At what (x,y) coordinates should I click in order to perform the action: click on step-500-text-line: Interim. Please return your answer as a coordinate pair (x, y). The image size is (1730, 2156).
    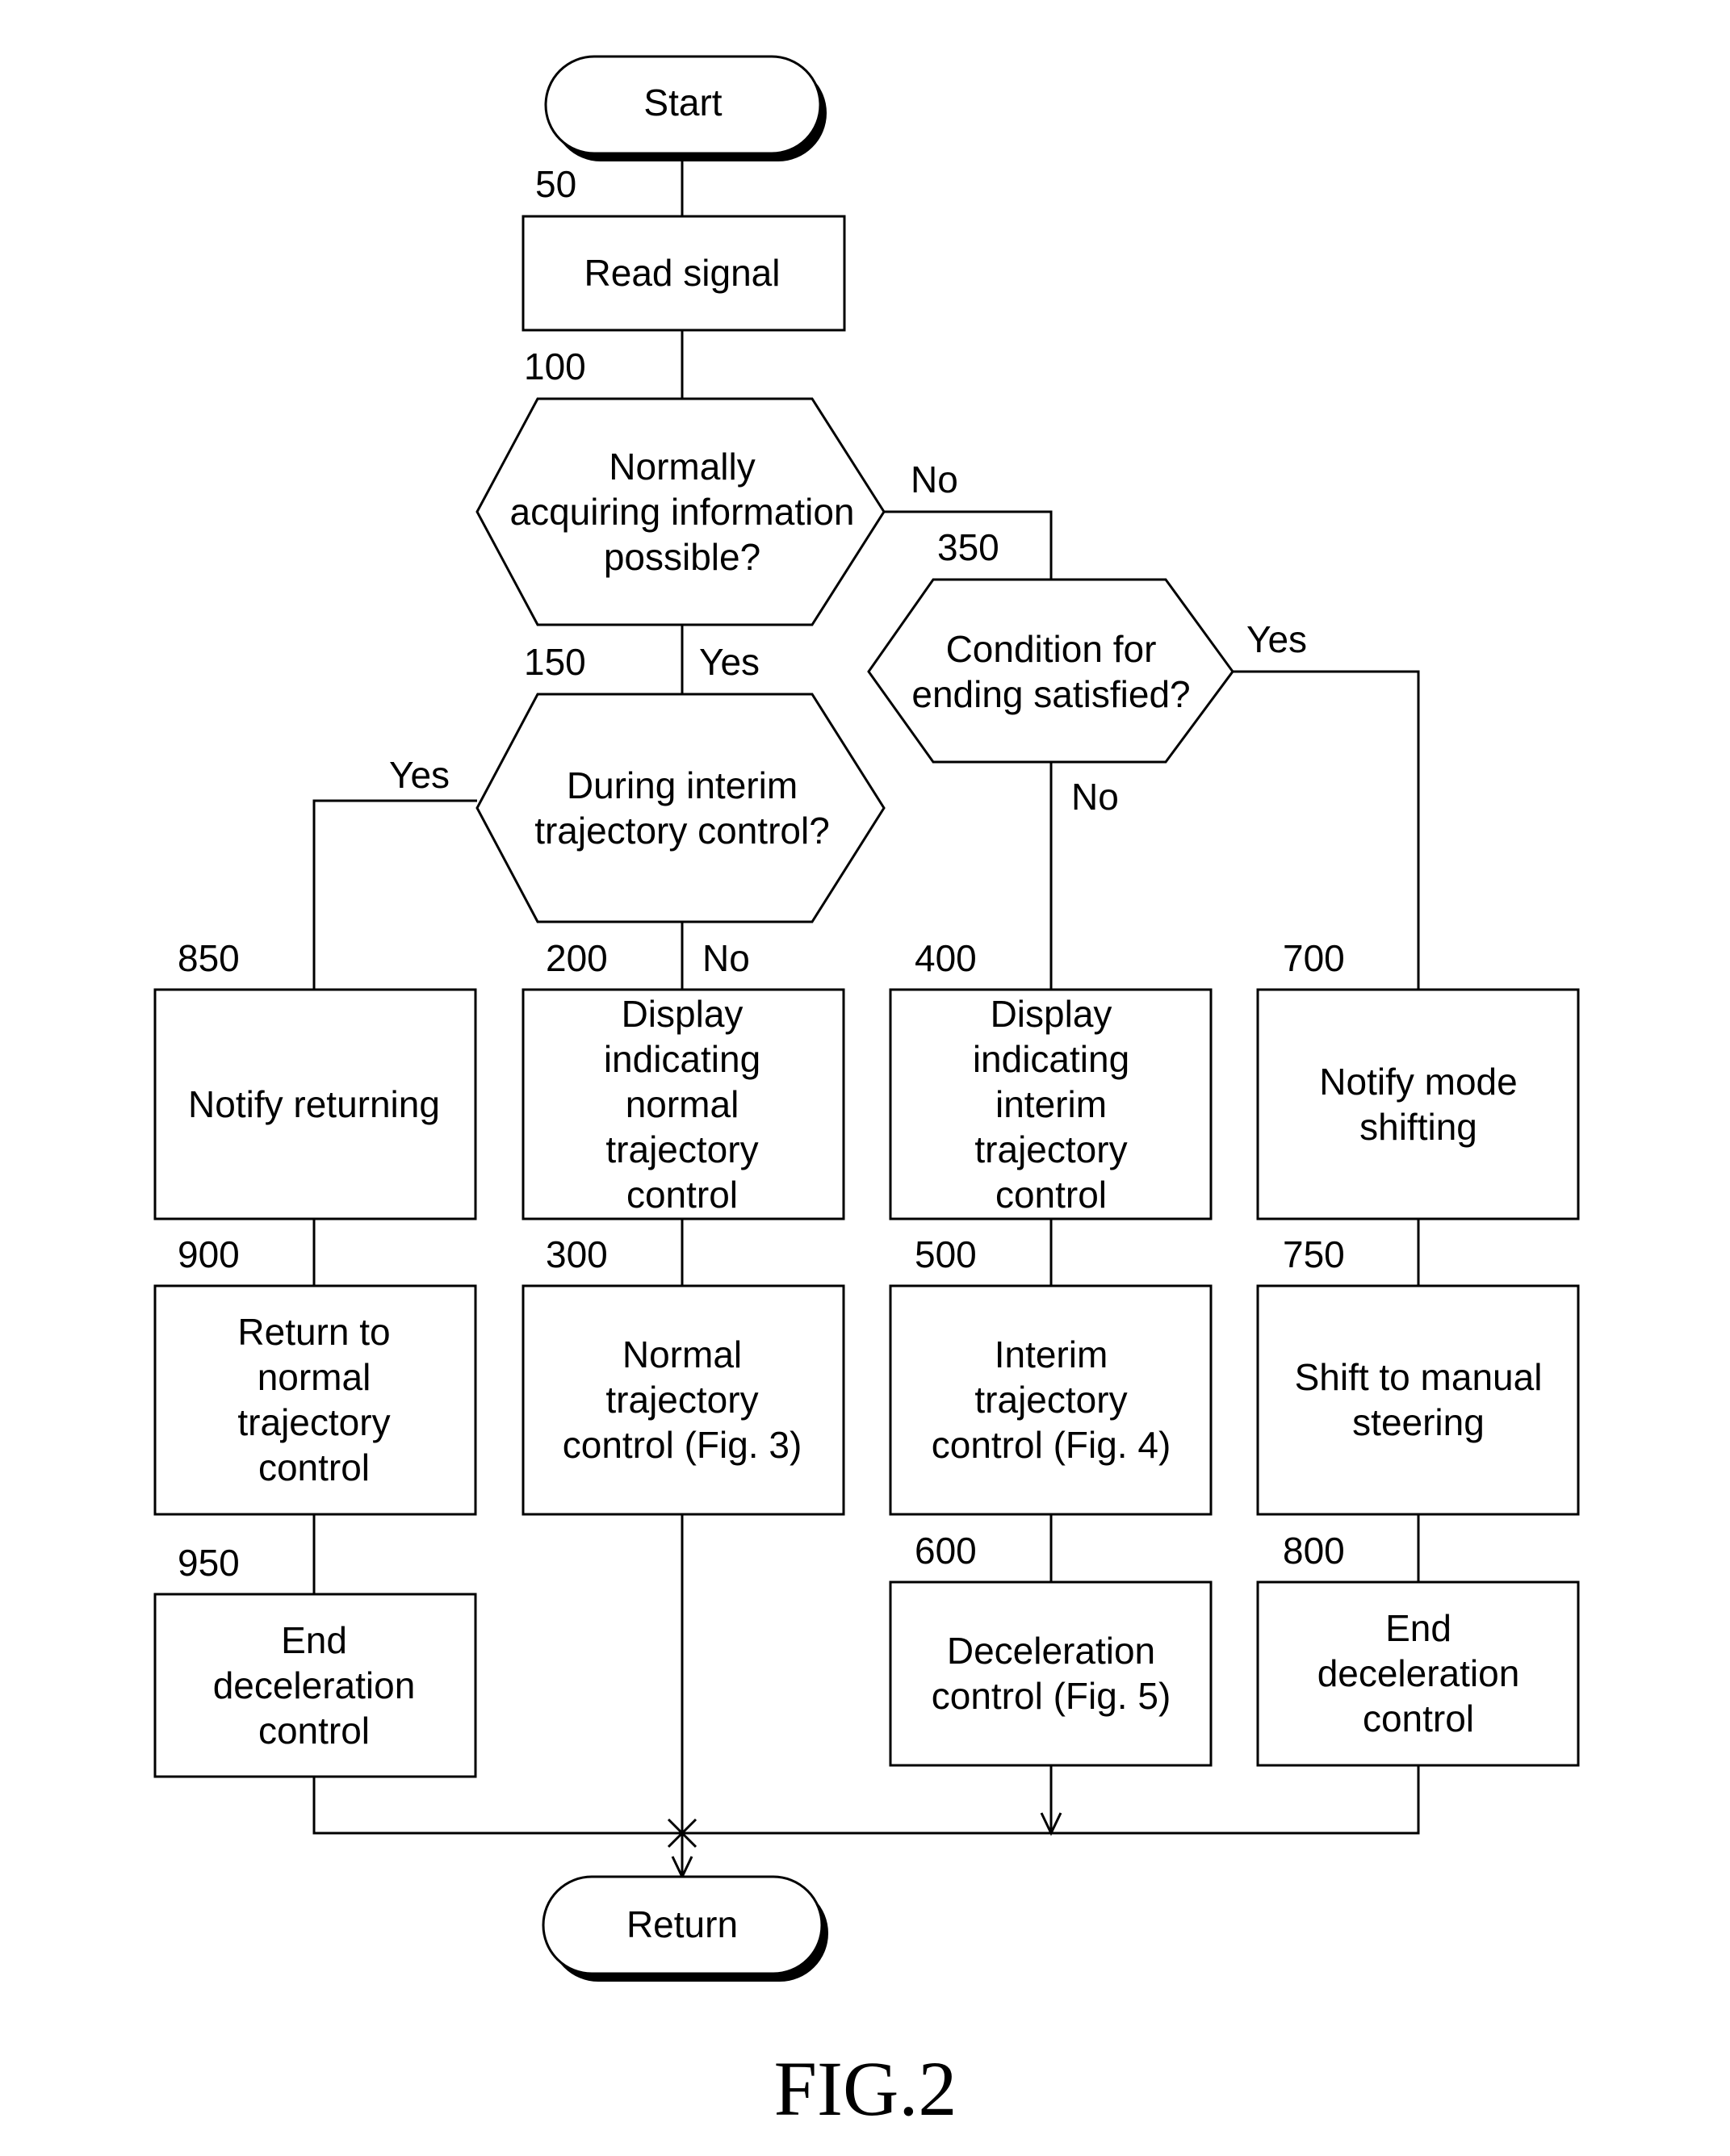
    Looking at the image, I should click on (1051, 1354).